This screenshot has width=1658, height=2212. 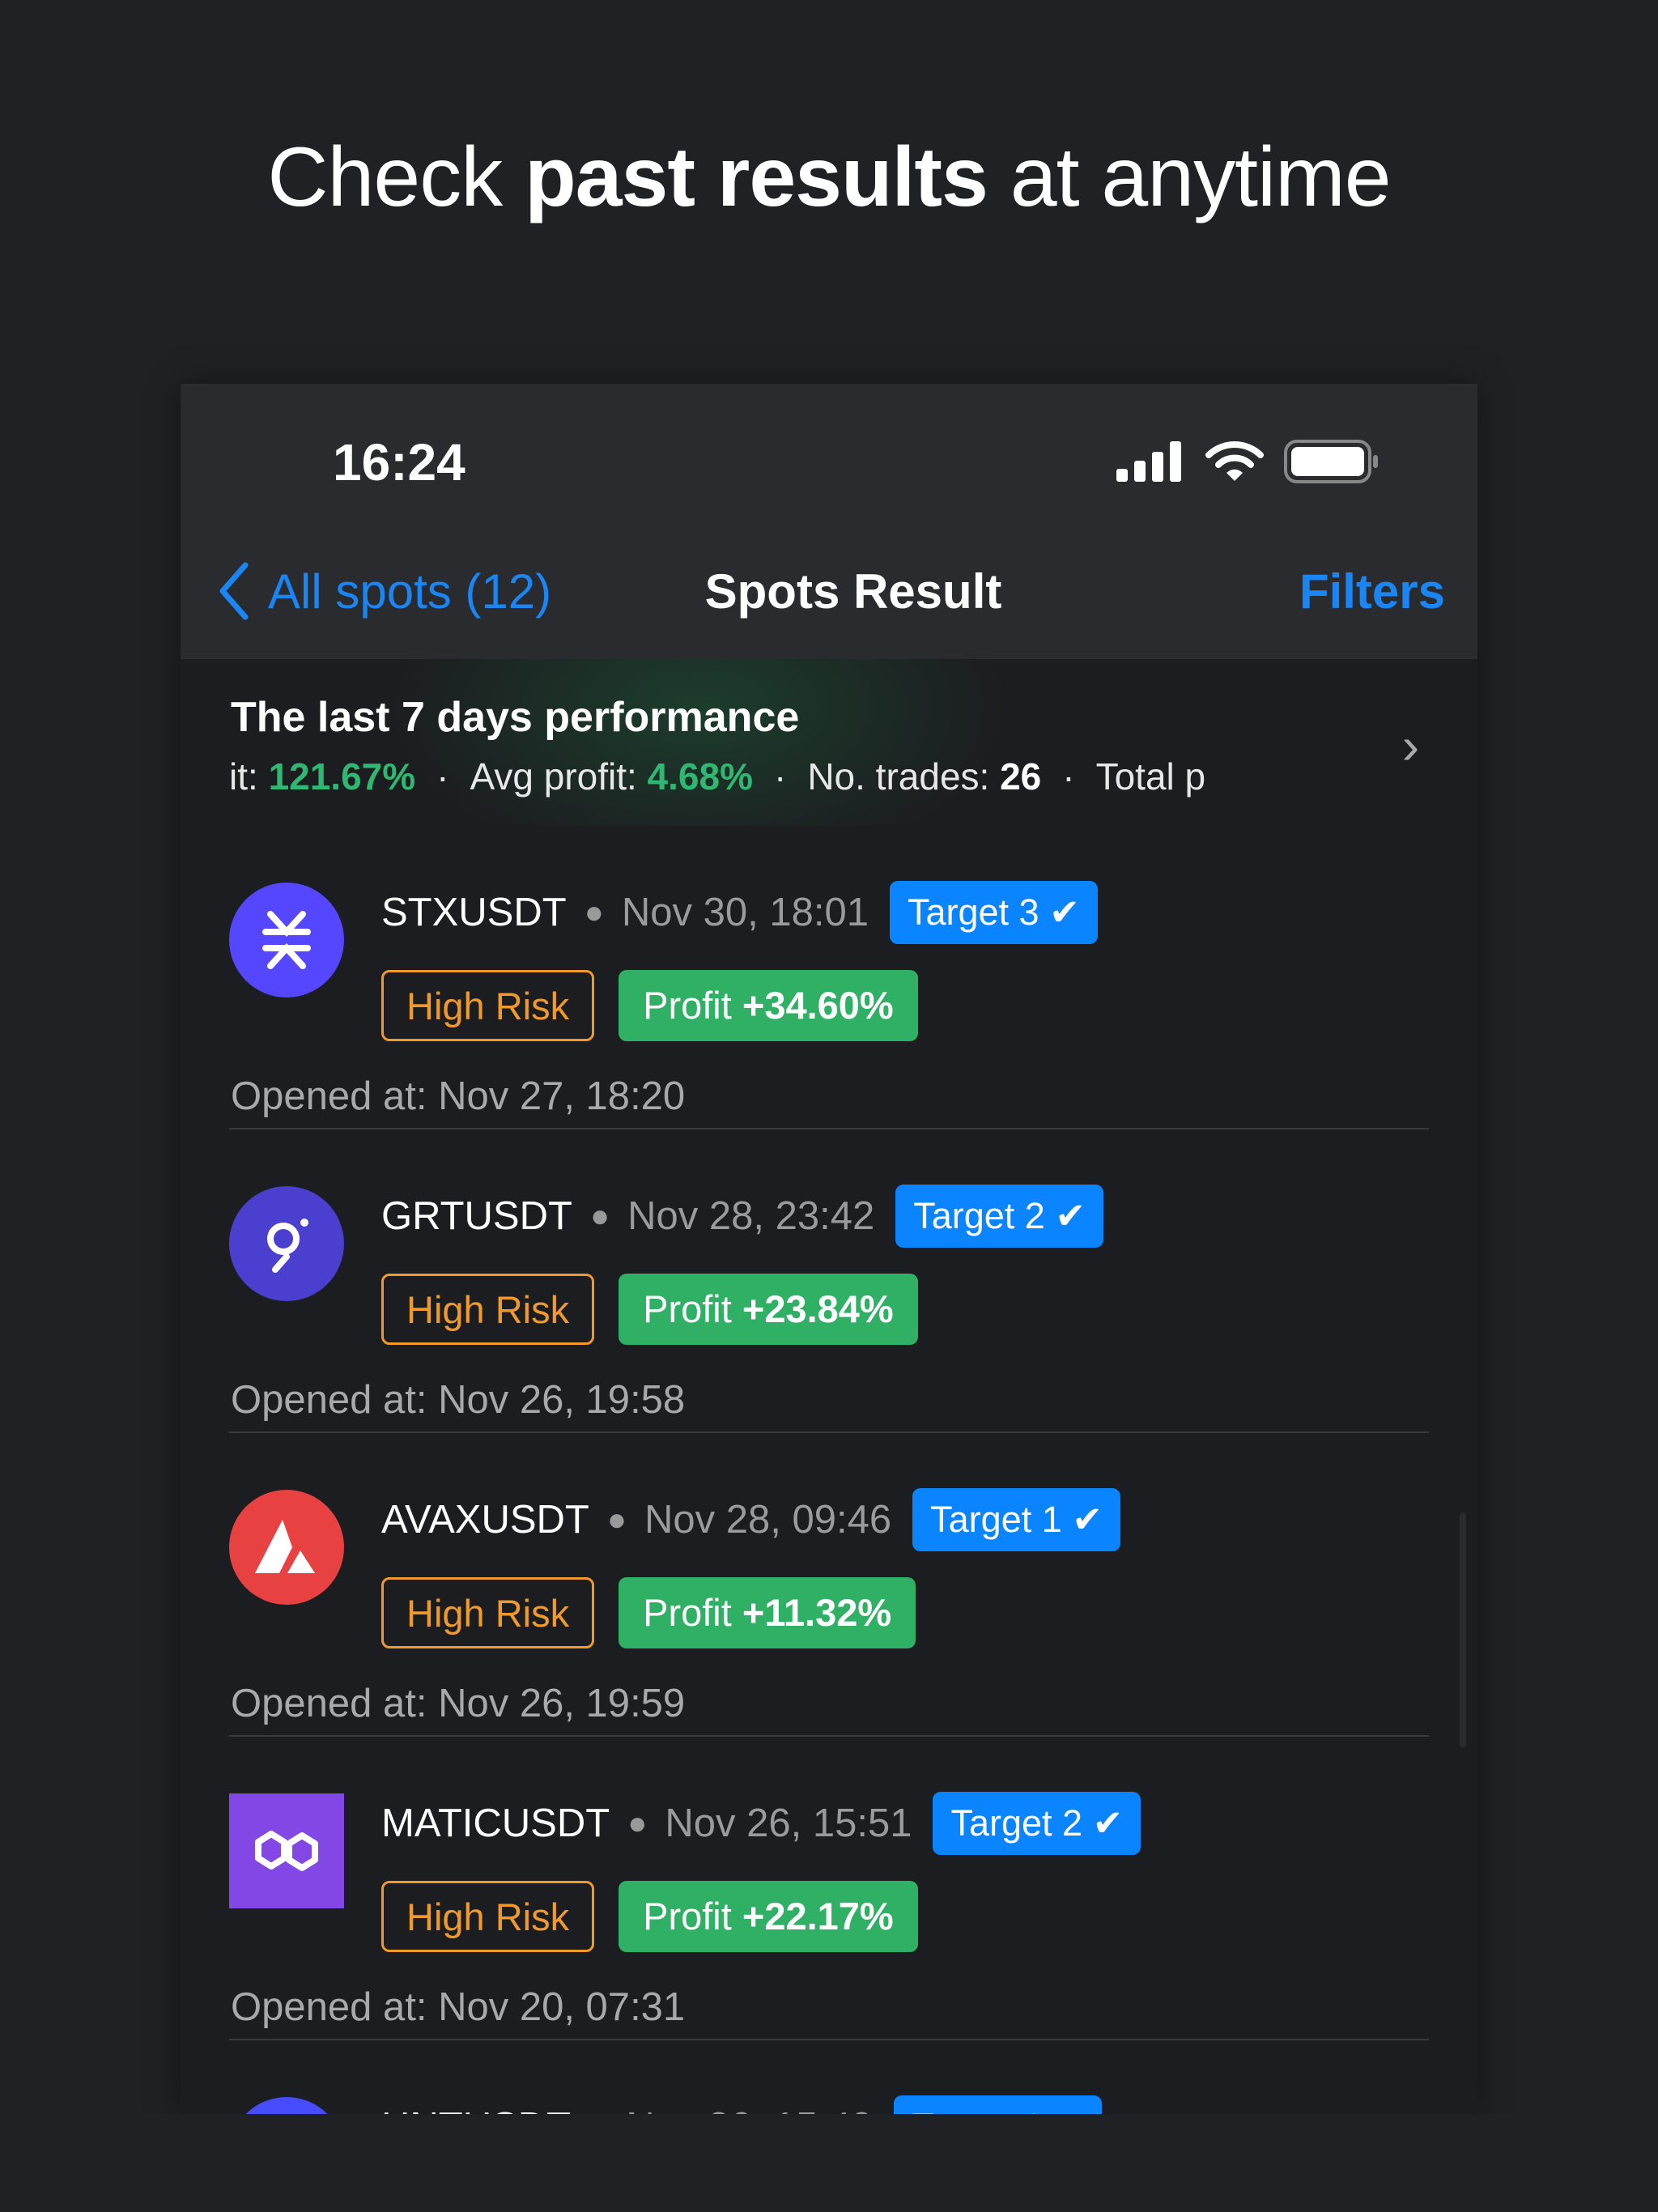 What do you see at coordinates (818, 1308) in the screenshot?
I see `profit-value: +23.84%` at bounding box center [818, 1308].